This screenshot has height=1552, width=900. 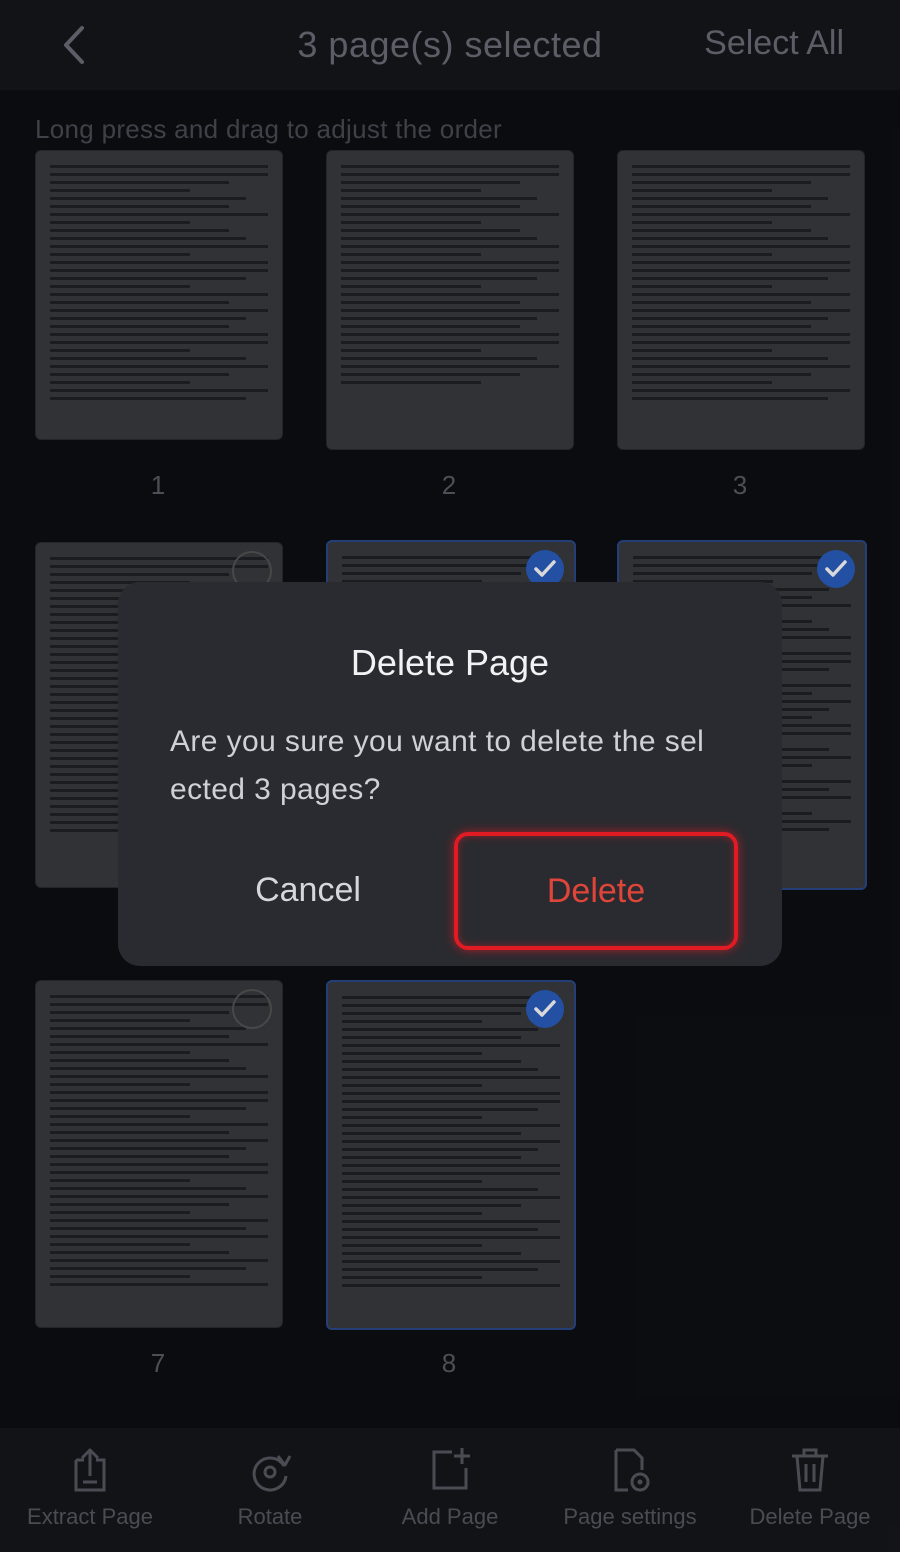 What do you see at coordinates (596, 891) in the screenshot?
I see `delete-button: Delete` at bounding box center [596, 891].